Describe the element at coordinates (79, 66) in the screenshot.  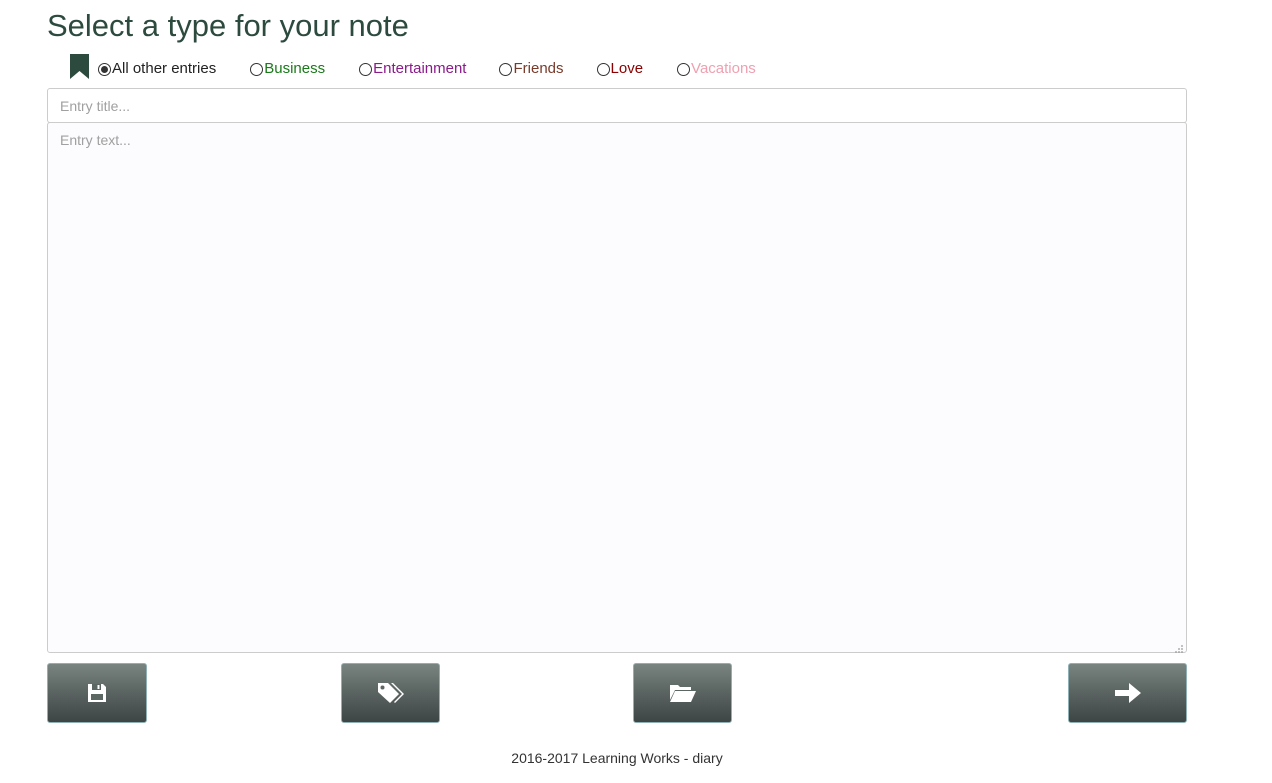
I see `bookmark-icon` at that location.